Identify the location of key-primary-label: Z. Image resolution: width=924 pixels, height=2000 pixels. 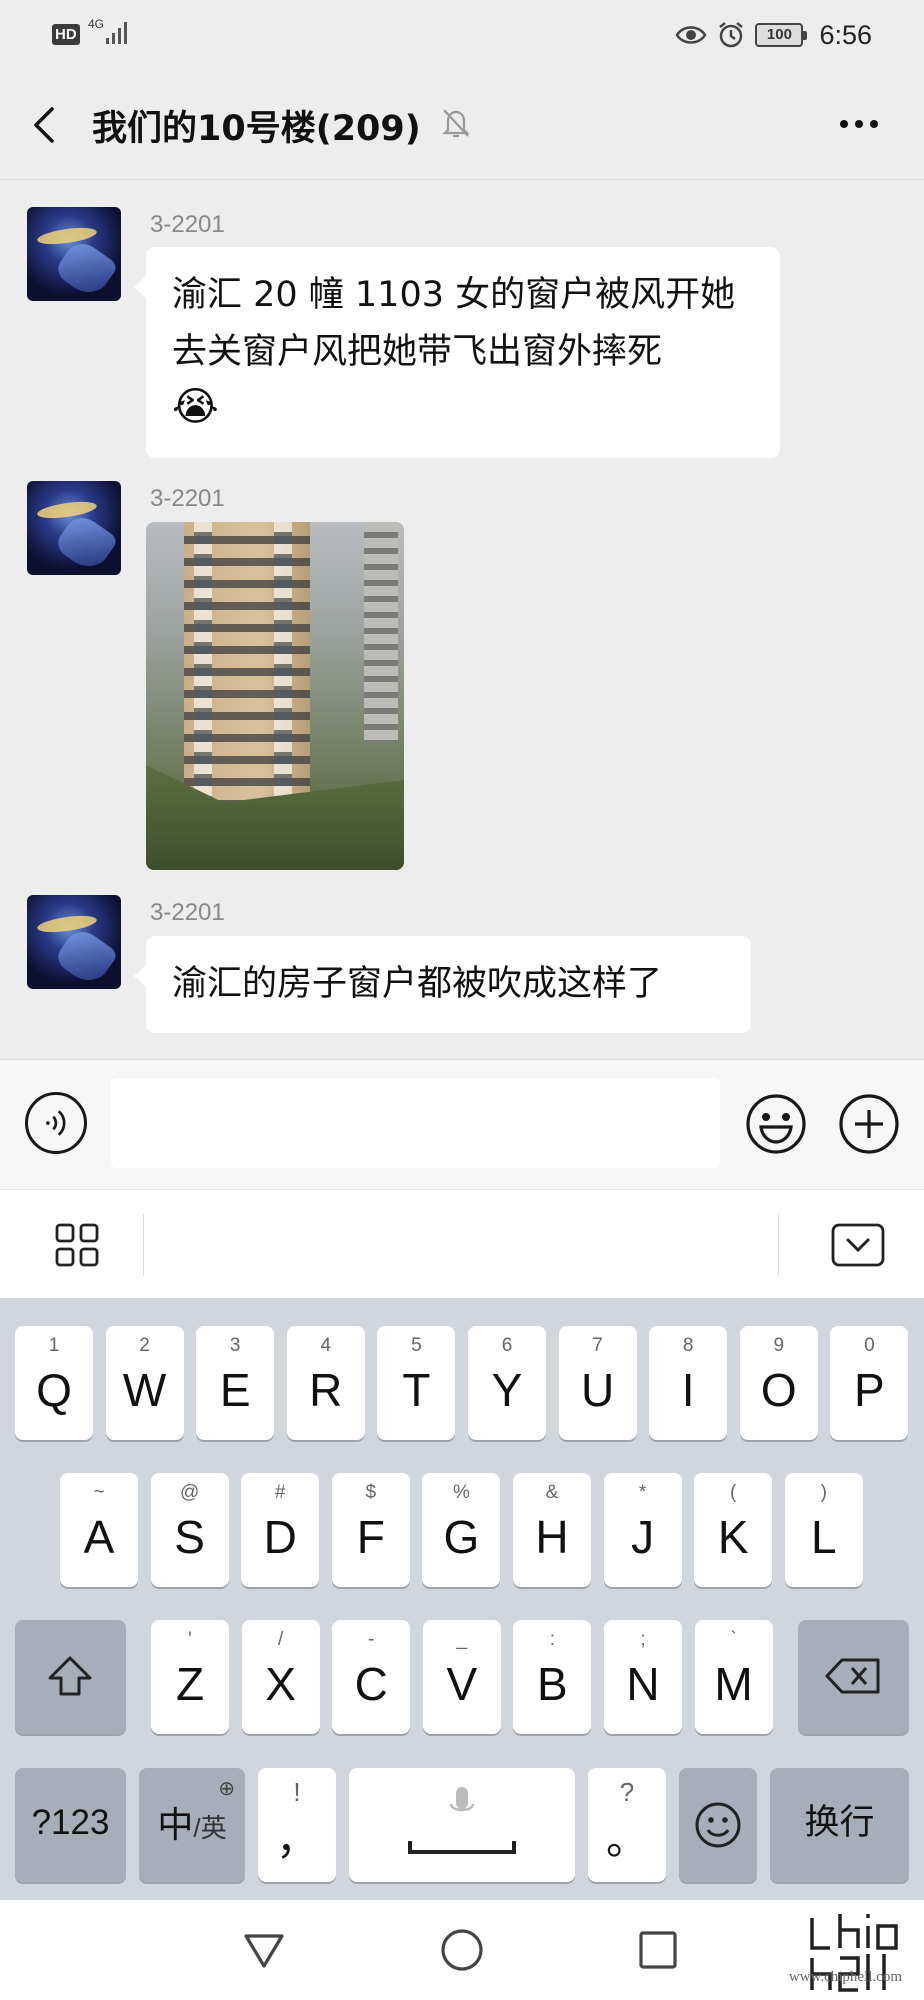
(190, 1684).